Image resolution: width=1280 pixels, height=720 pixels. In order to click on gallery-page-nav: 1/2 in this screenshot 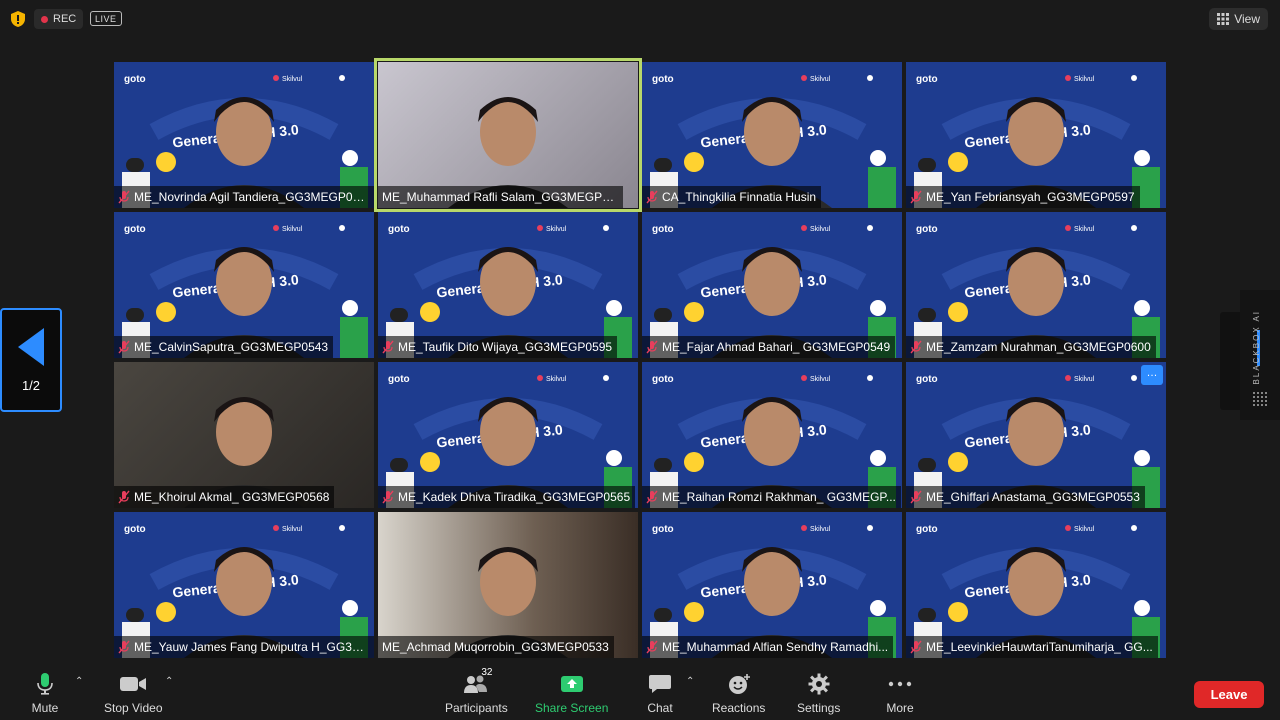, I will do `click(31, 360)`.